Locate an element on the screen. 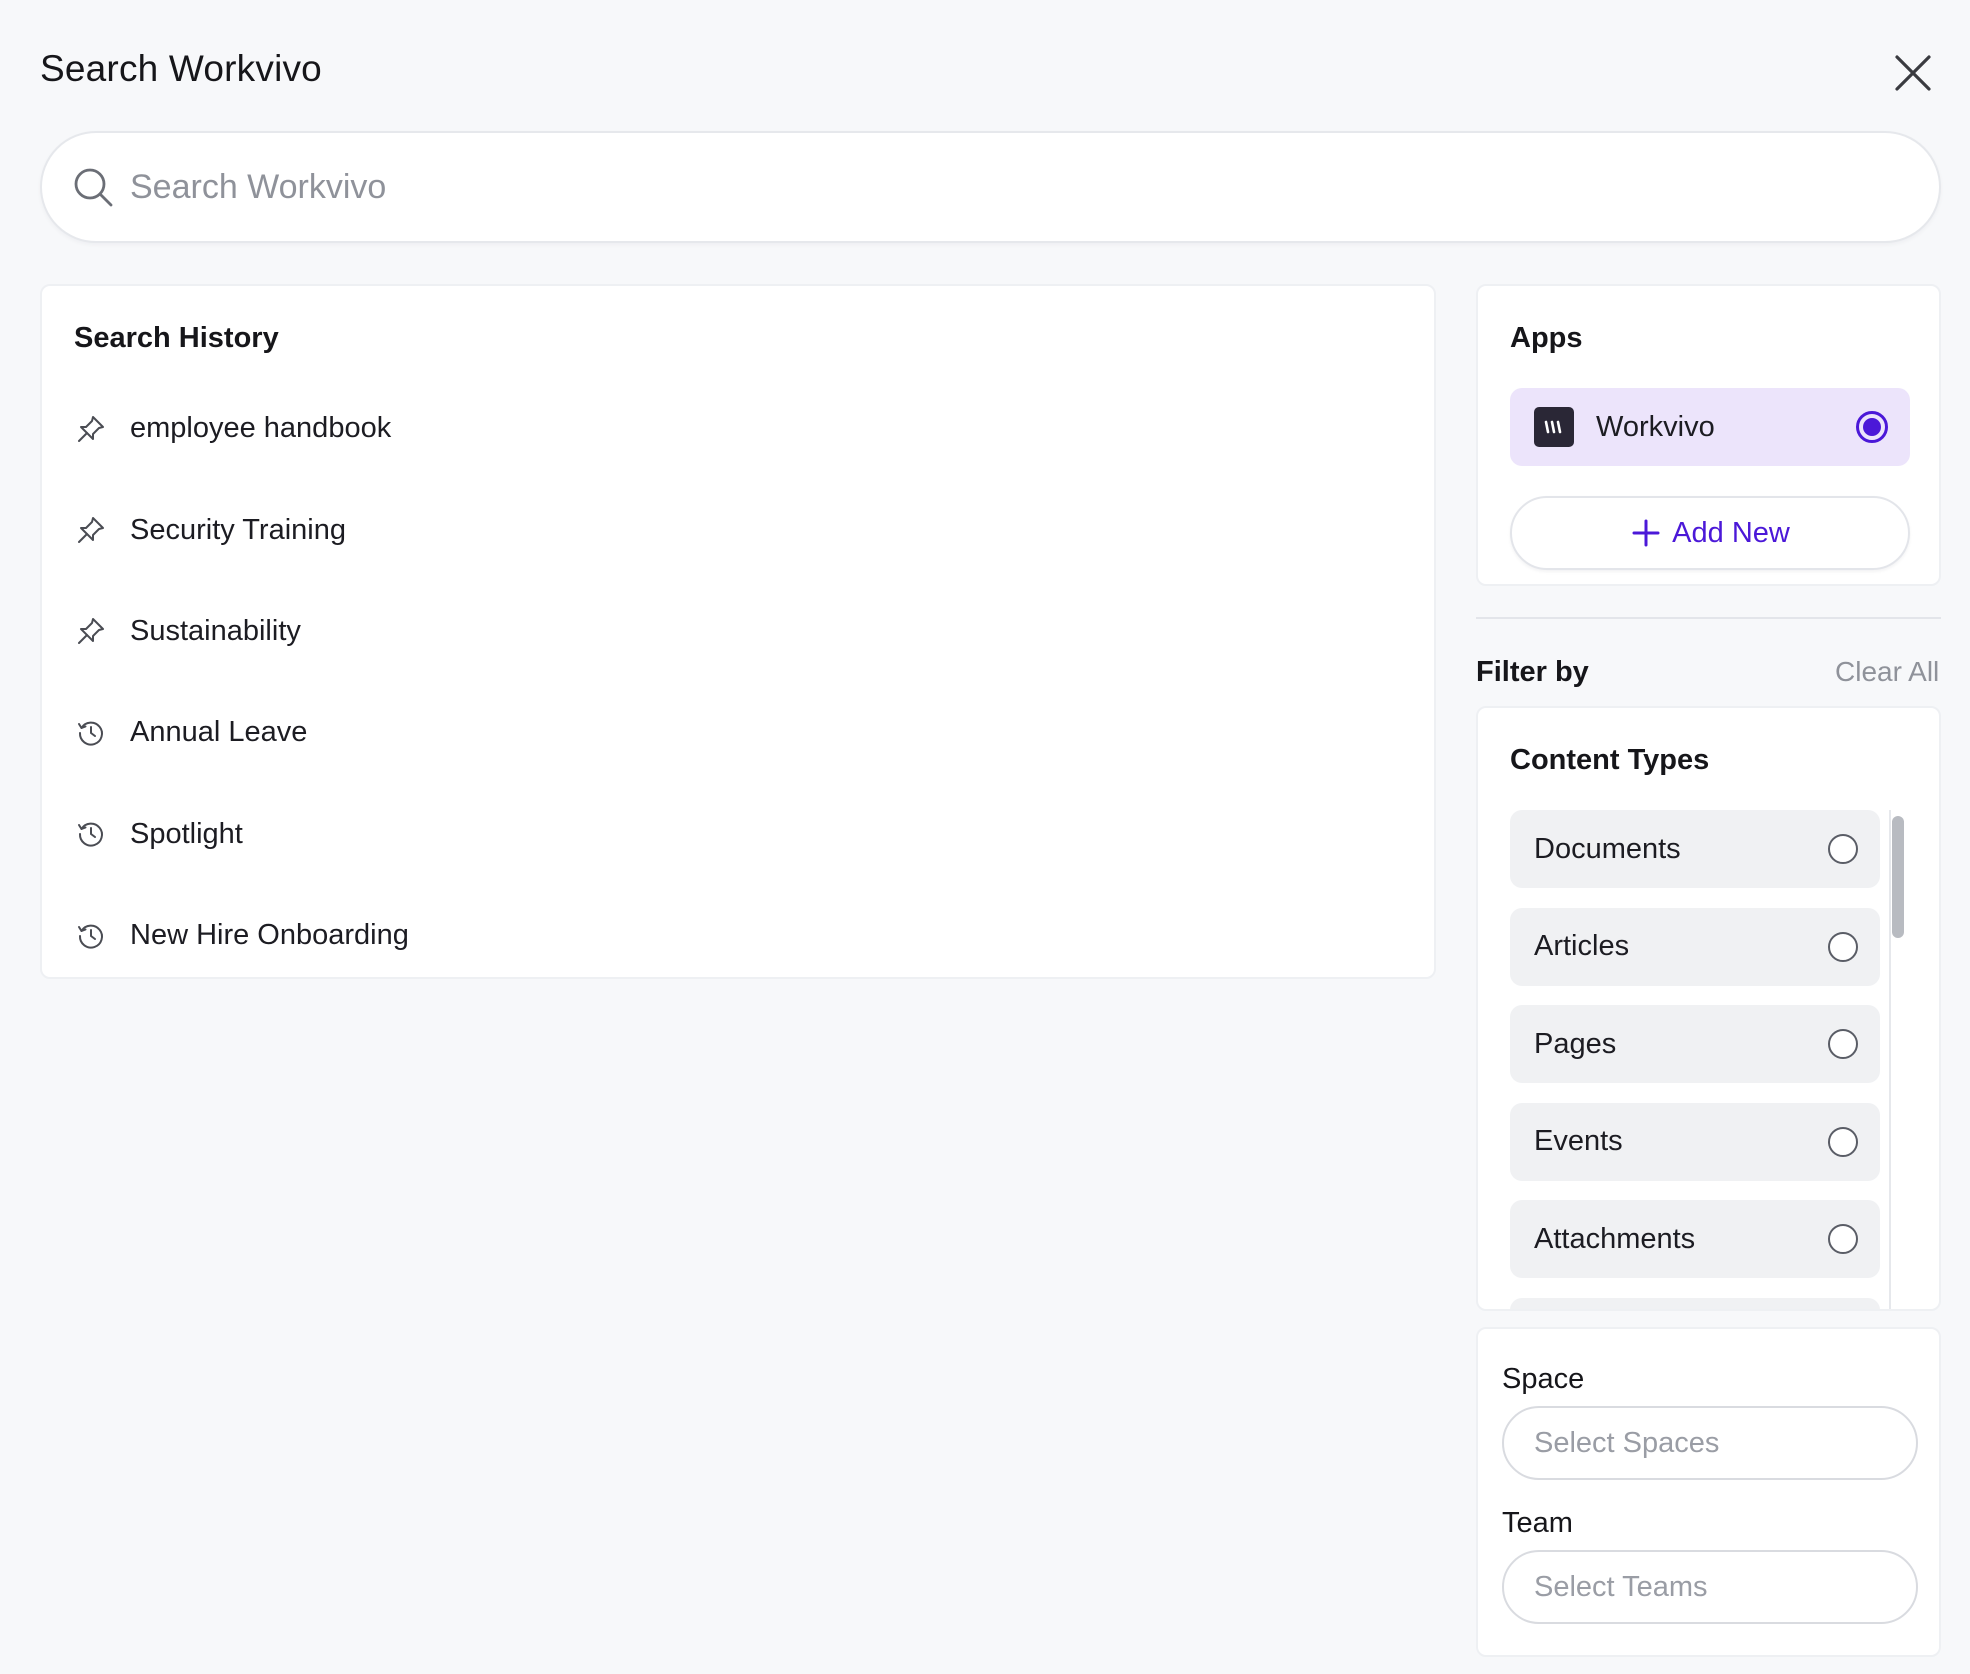 The width and height of the screenshot is (1970, 1674). space-label: Space is located at coordinates (1543, 1379).